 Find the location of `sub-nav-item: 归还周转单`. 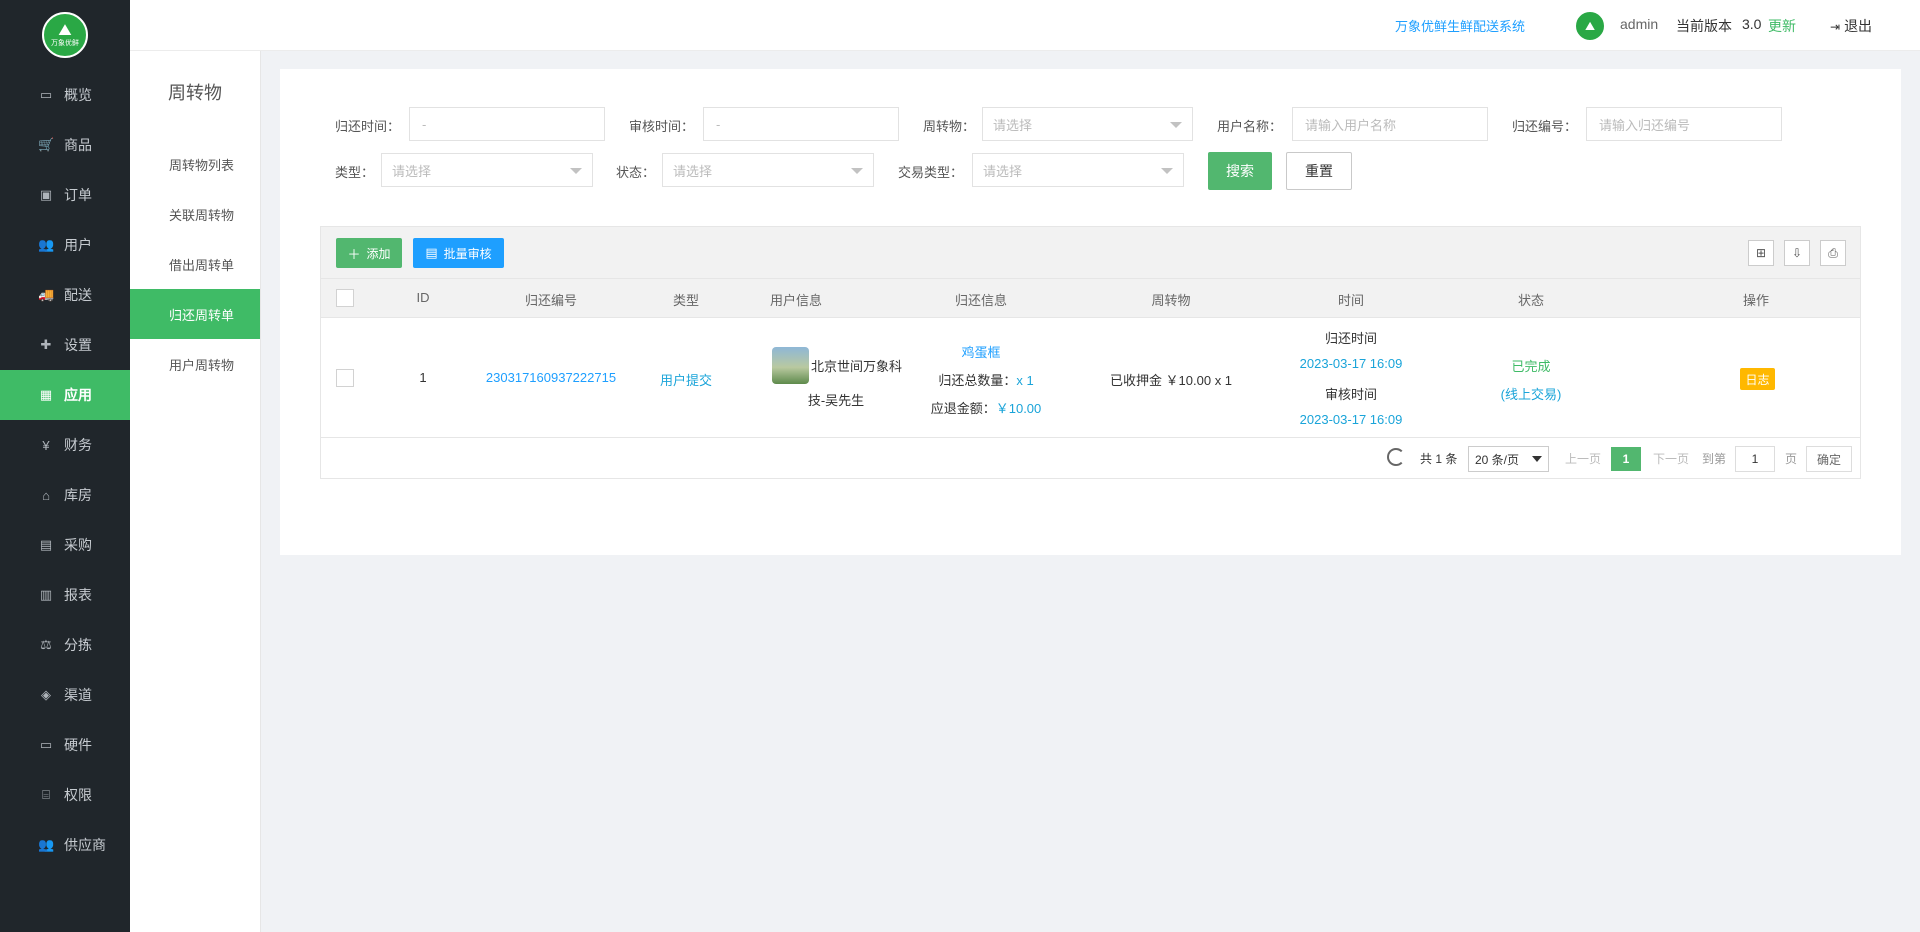

sub-nav-item: 归还周转单 is located at coordinates (195, 314).